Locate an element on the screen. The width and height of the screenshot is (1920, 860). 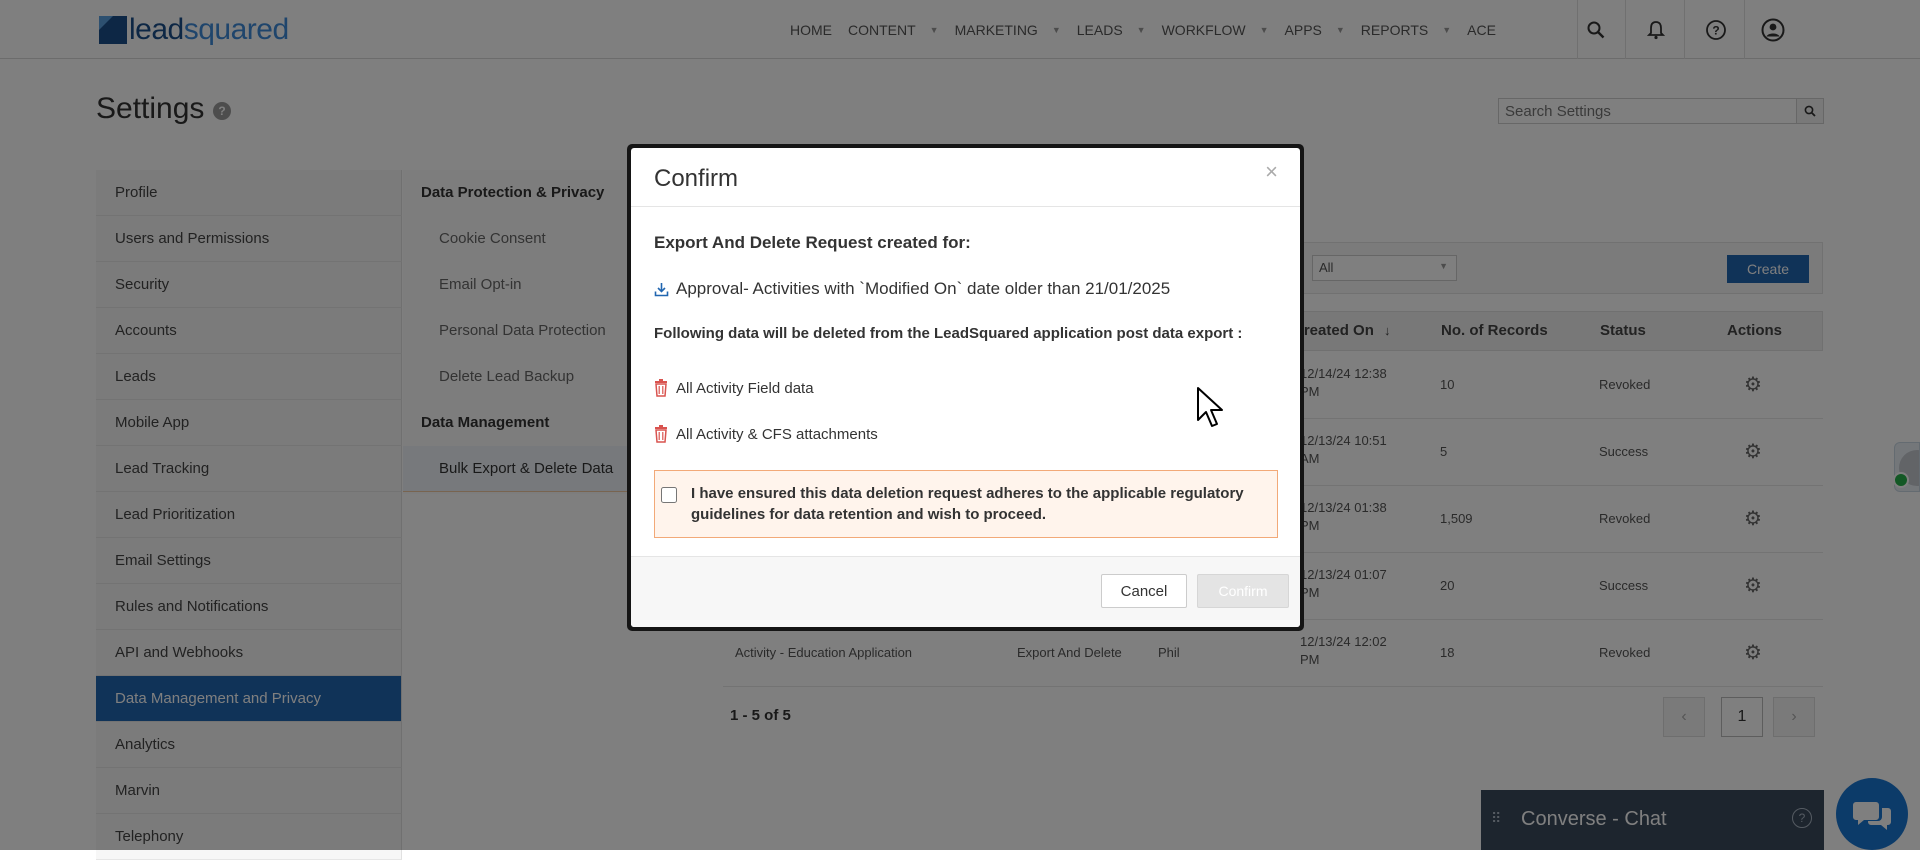
confirm-button: Confirm is located at coordinates (1243, 591).